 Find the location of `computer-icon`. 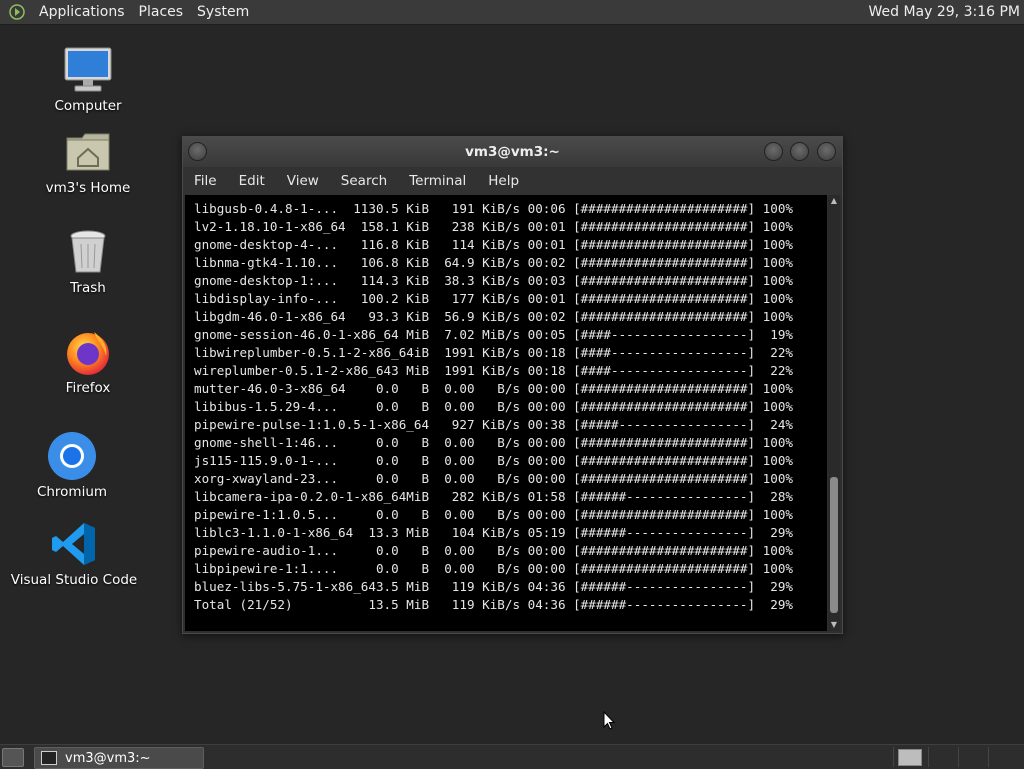

computer-icon is located at coordinates (88, 70).